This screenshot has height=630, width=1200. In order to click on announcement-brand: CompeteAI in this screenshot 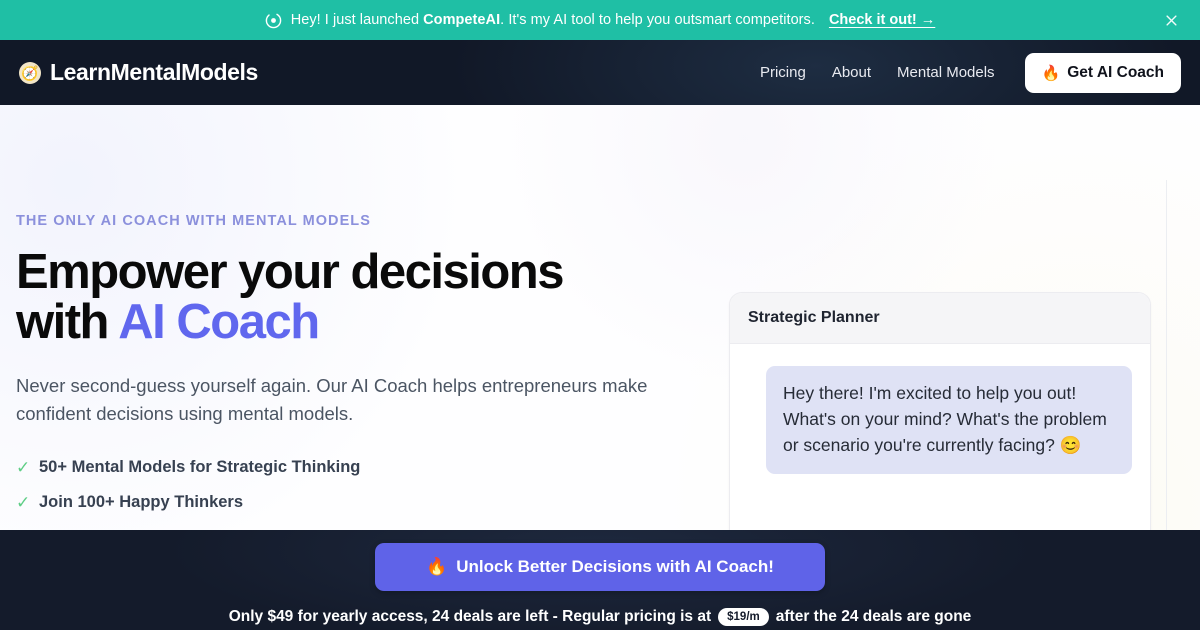, I will do `click(462, 20)`.